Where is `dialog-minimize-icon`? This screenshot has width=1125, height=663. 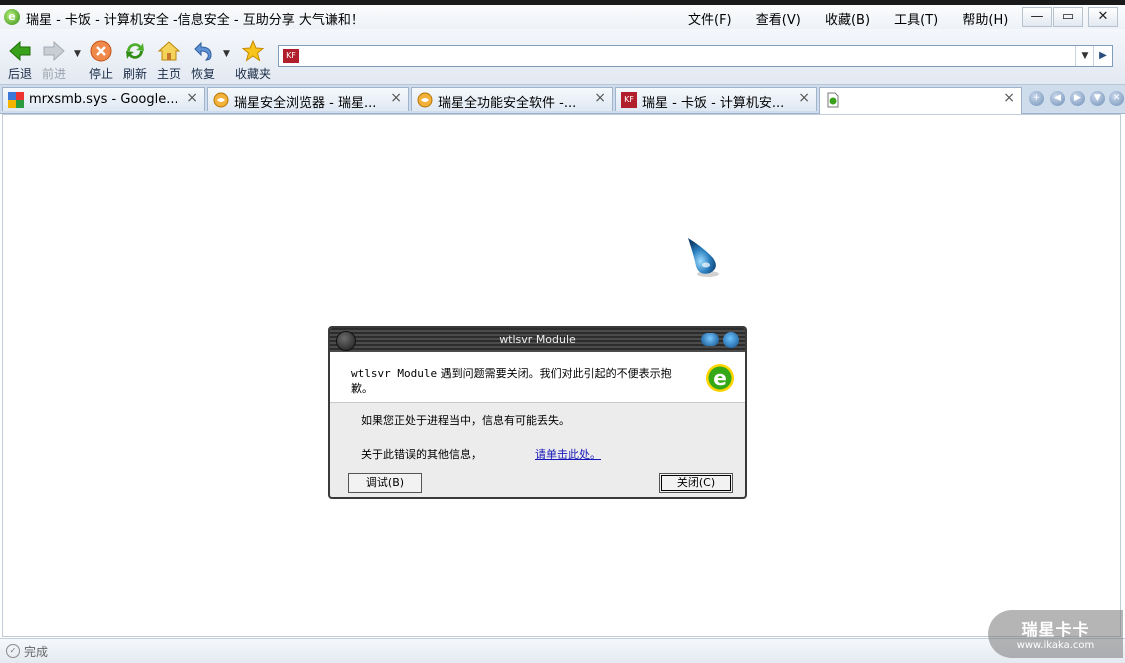 dialog-minimize-icon is located at coordinates (710, 339).